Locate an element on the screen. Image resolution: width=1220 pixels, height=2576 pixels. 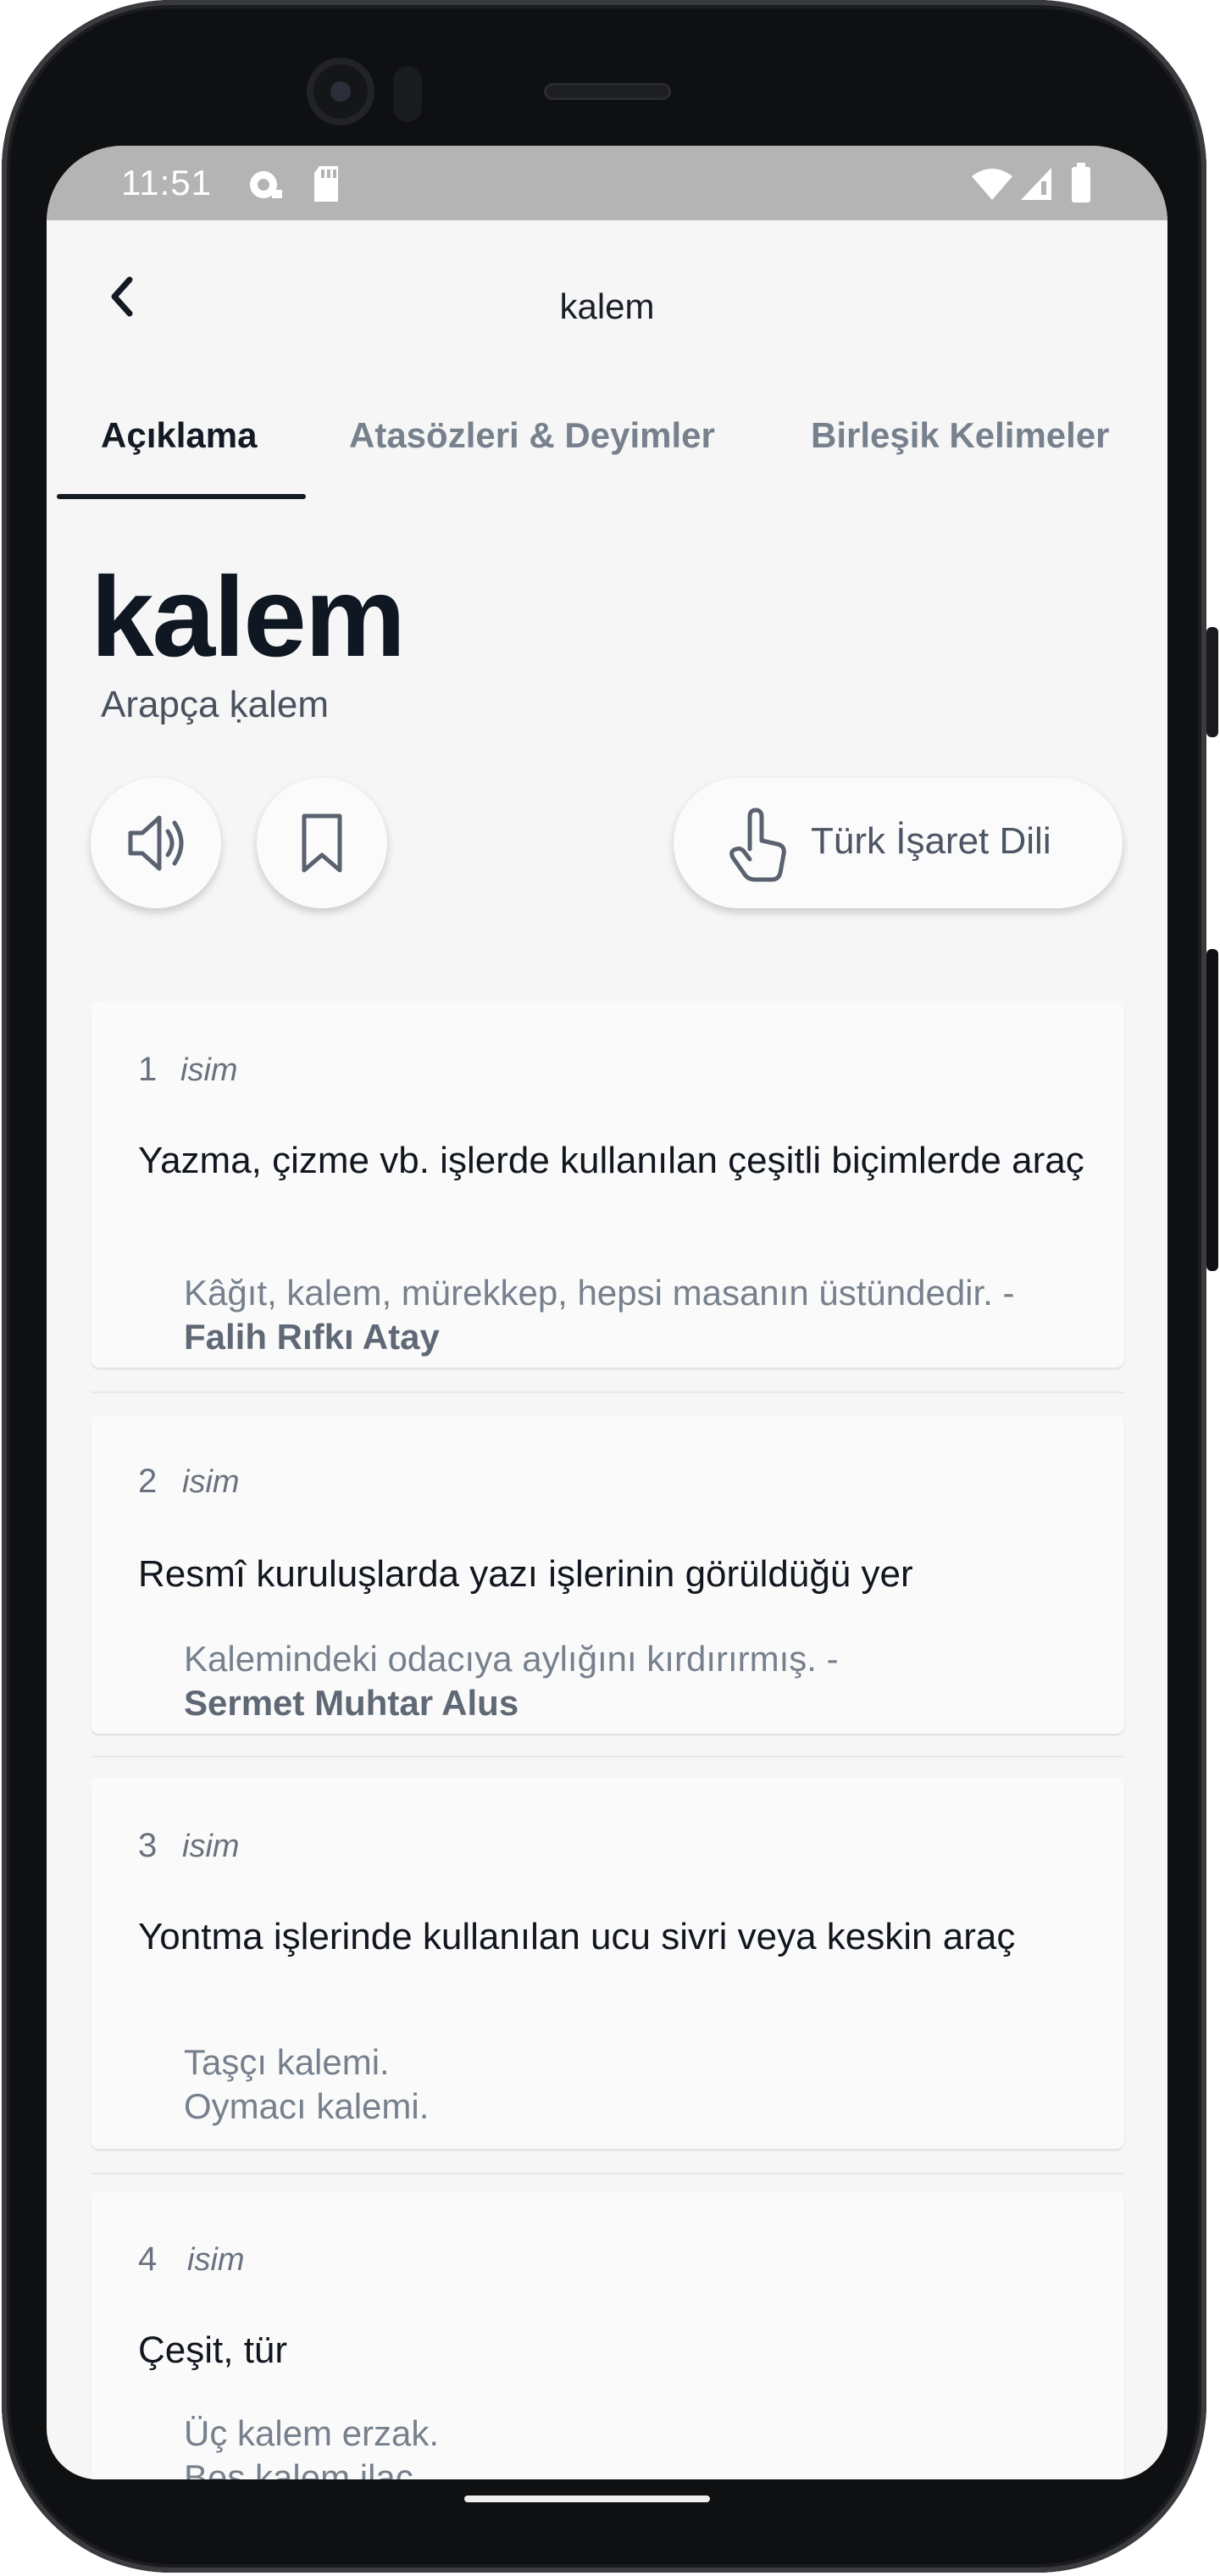
proximity-sensor is located at coordinates (407, 94).